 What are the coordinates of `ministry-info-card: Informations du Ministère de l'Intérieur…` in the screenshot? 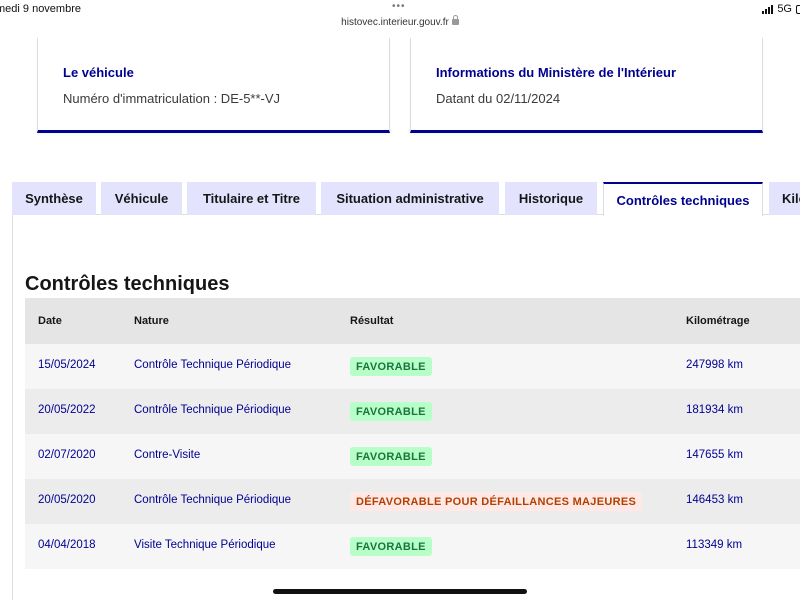 It's located at (586, 85).